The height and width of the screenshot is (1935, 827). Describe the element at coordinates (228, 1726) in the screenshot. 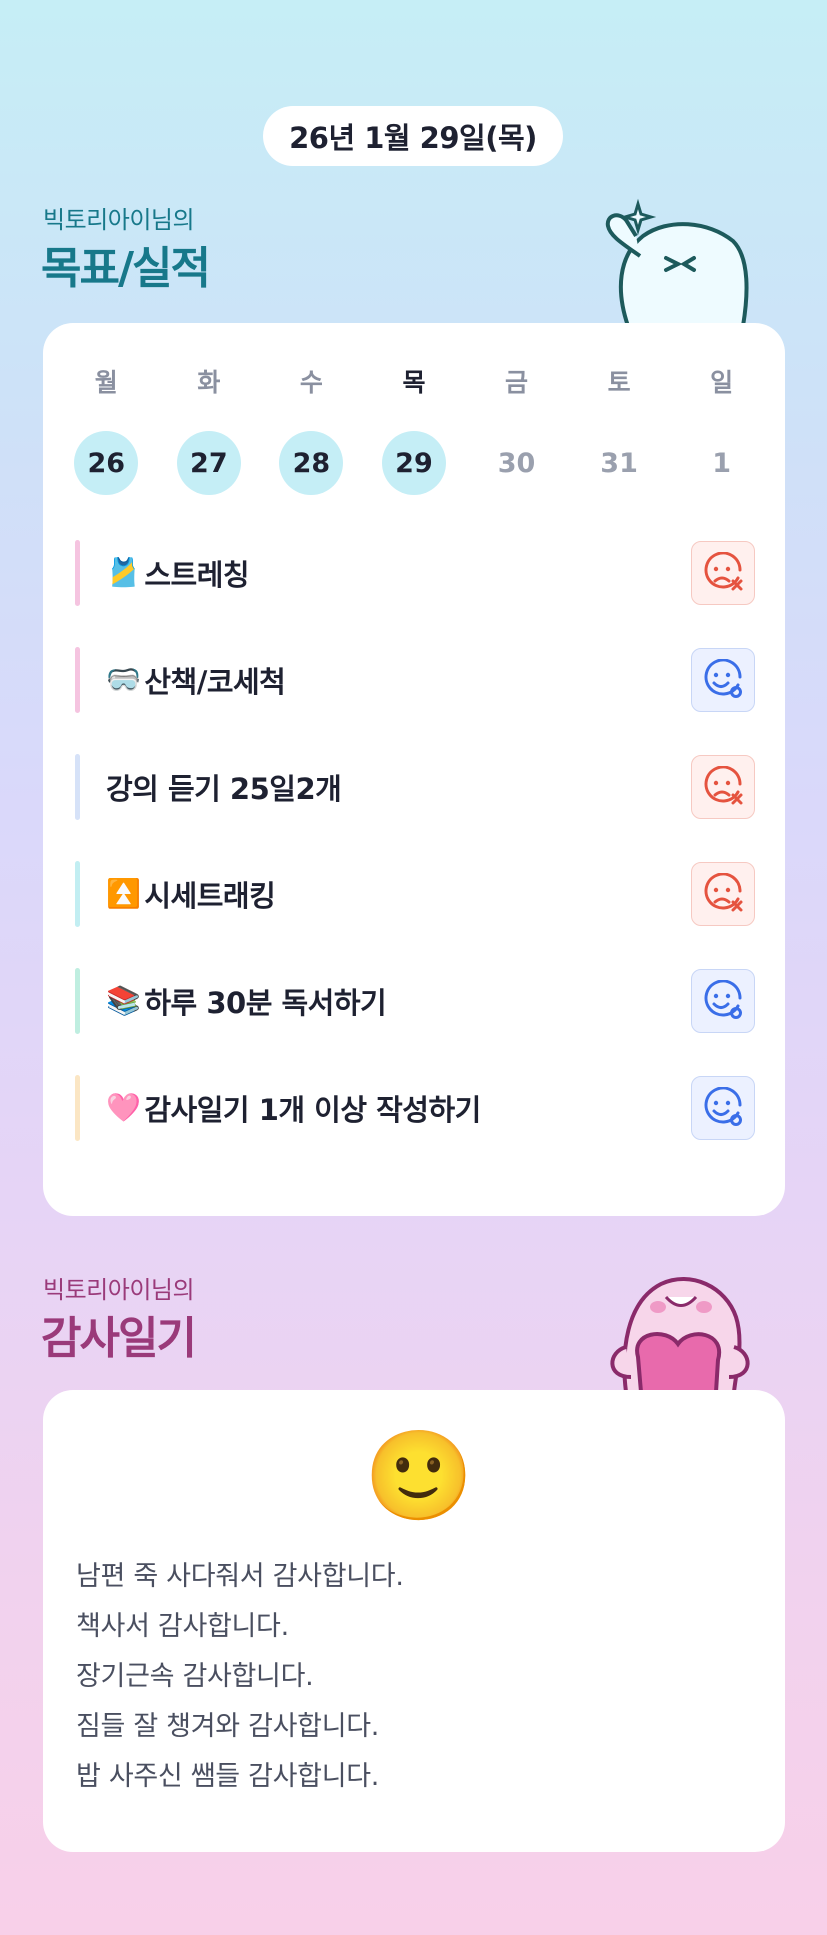

I see `gratitude-line: 짐들 잘 챙겨와 감사합니다.` at that location.